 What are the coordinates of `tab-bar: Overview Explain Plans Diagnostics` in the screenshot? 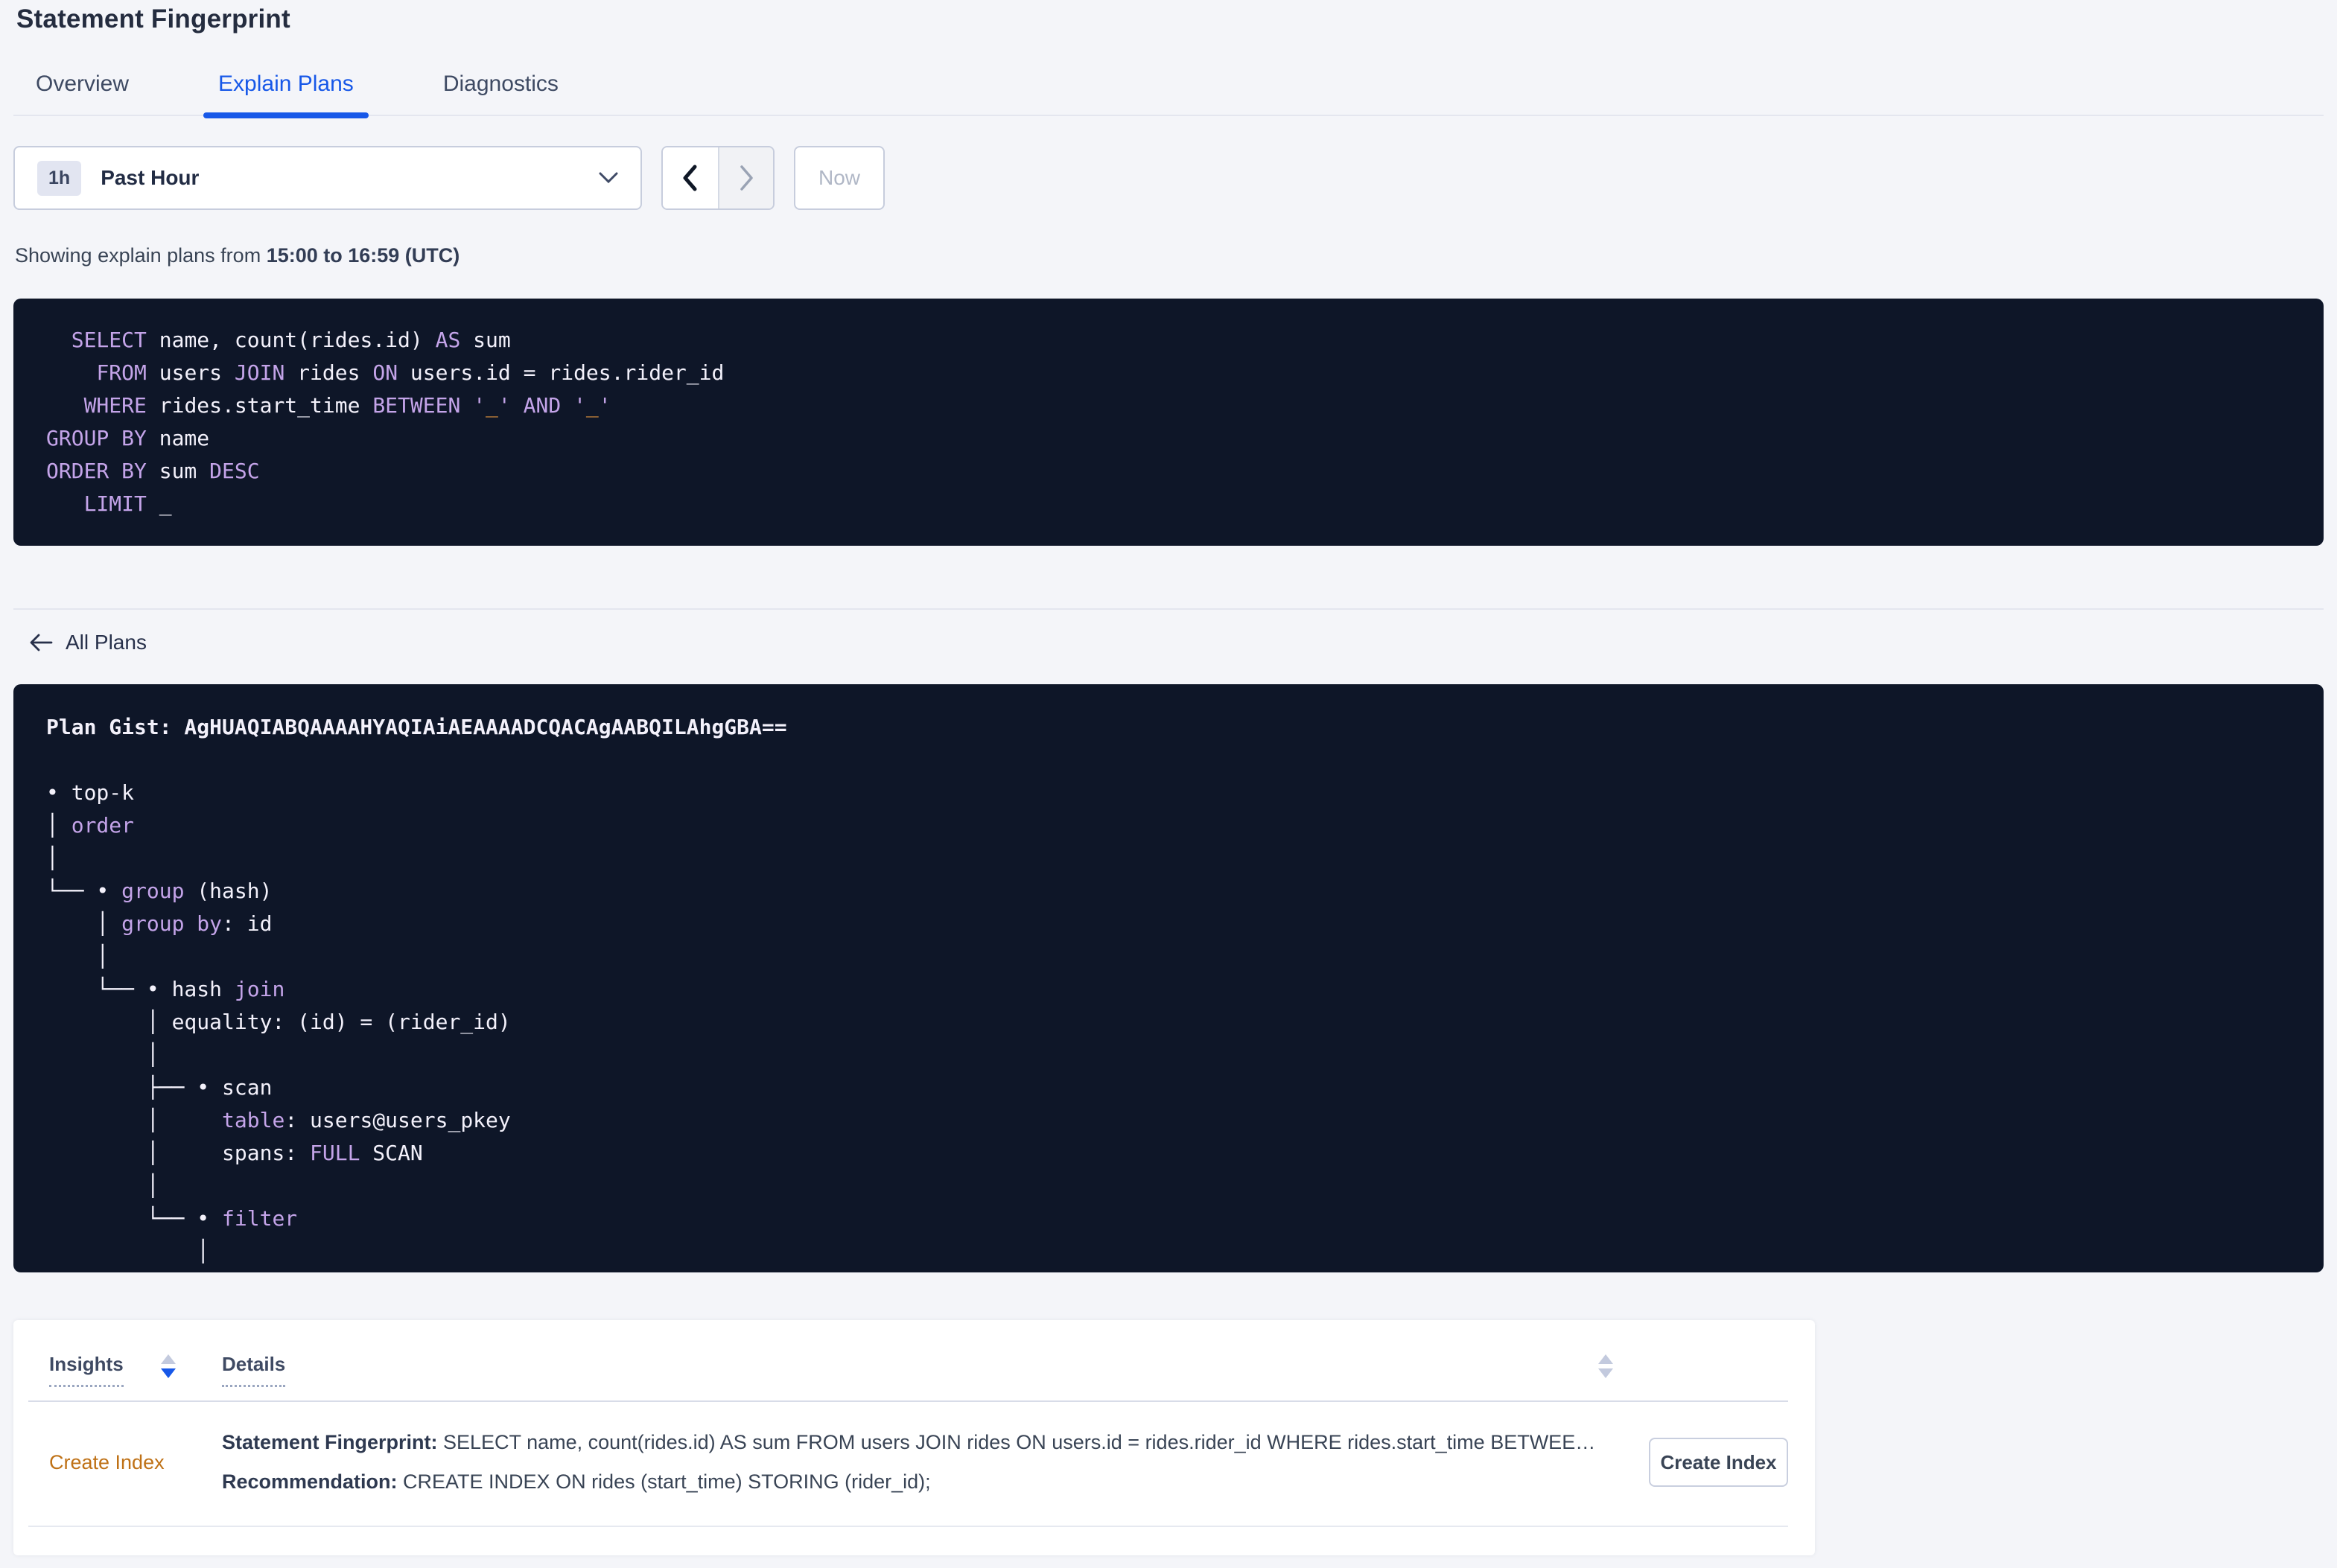 It's located at (1168, 94).